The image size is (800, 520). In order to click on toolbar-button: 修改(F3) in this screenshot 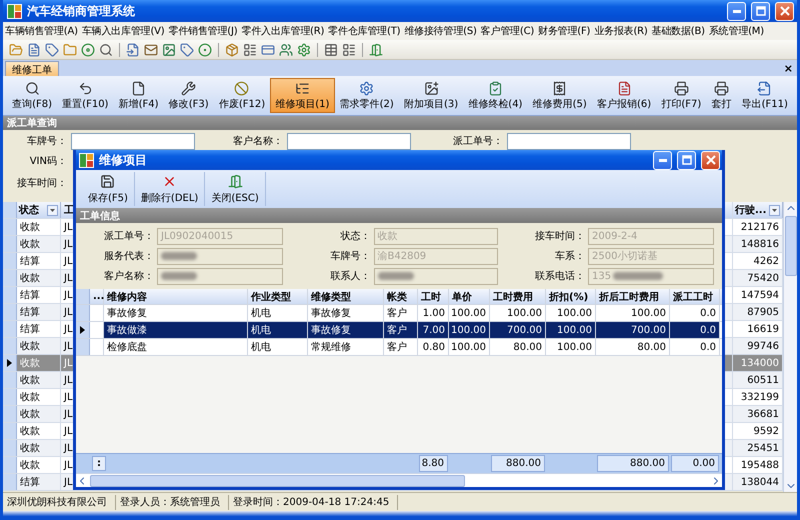, I will do `click(189, 95)`.